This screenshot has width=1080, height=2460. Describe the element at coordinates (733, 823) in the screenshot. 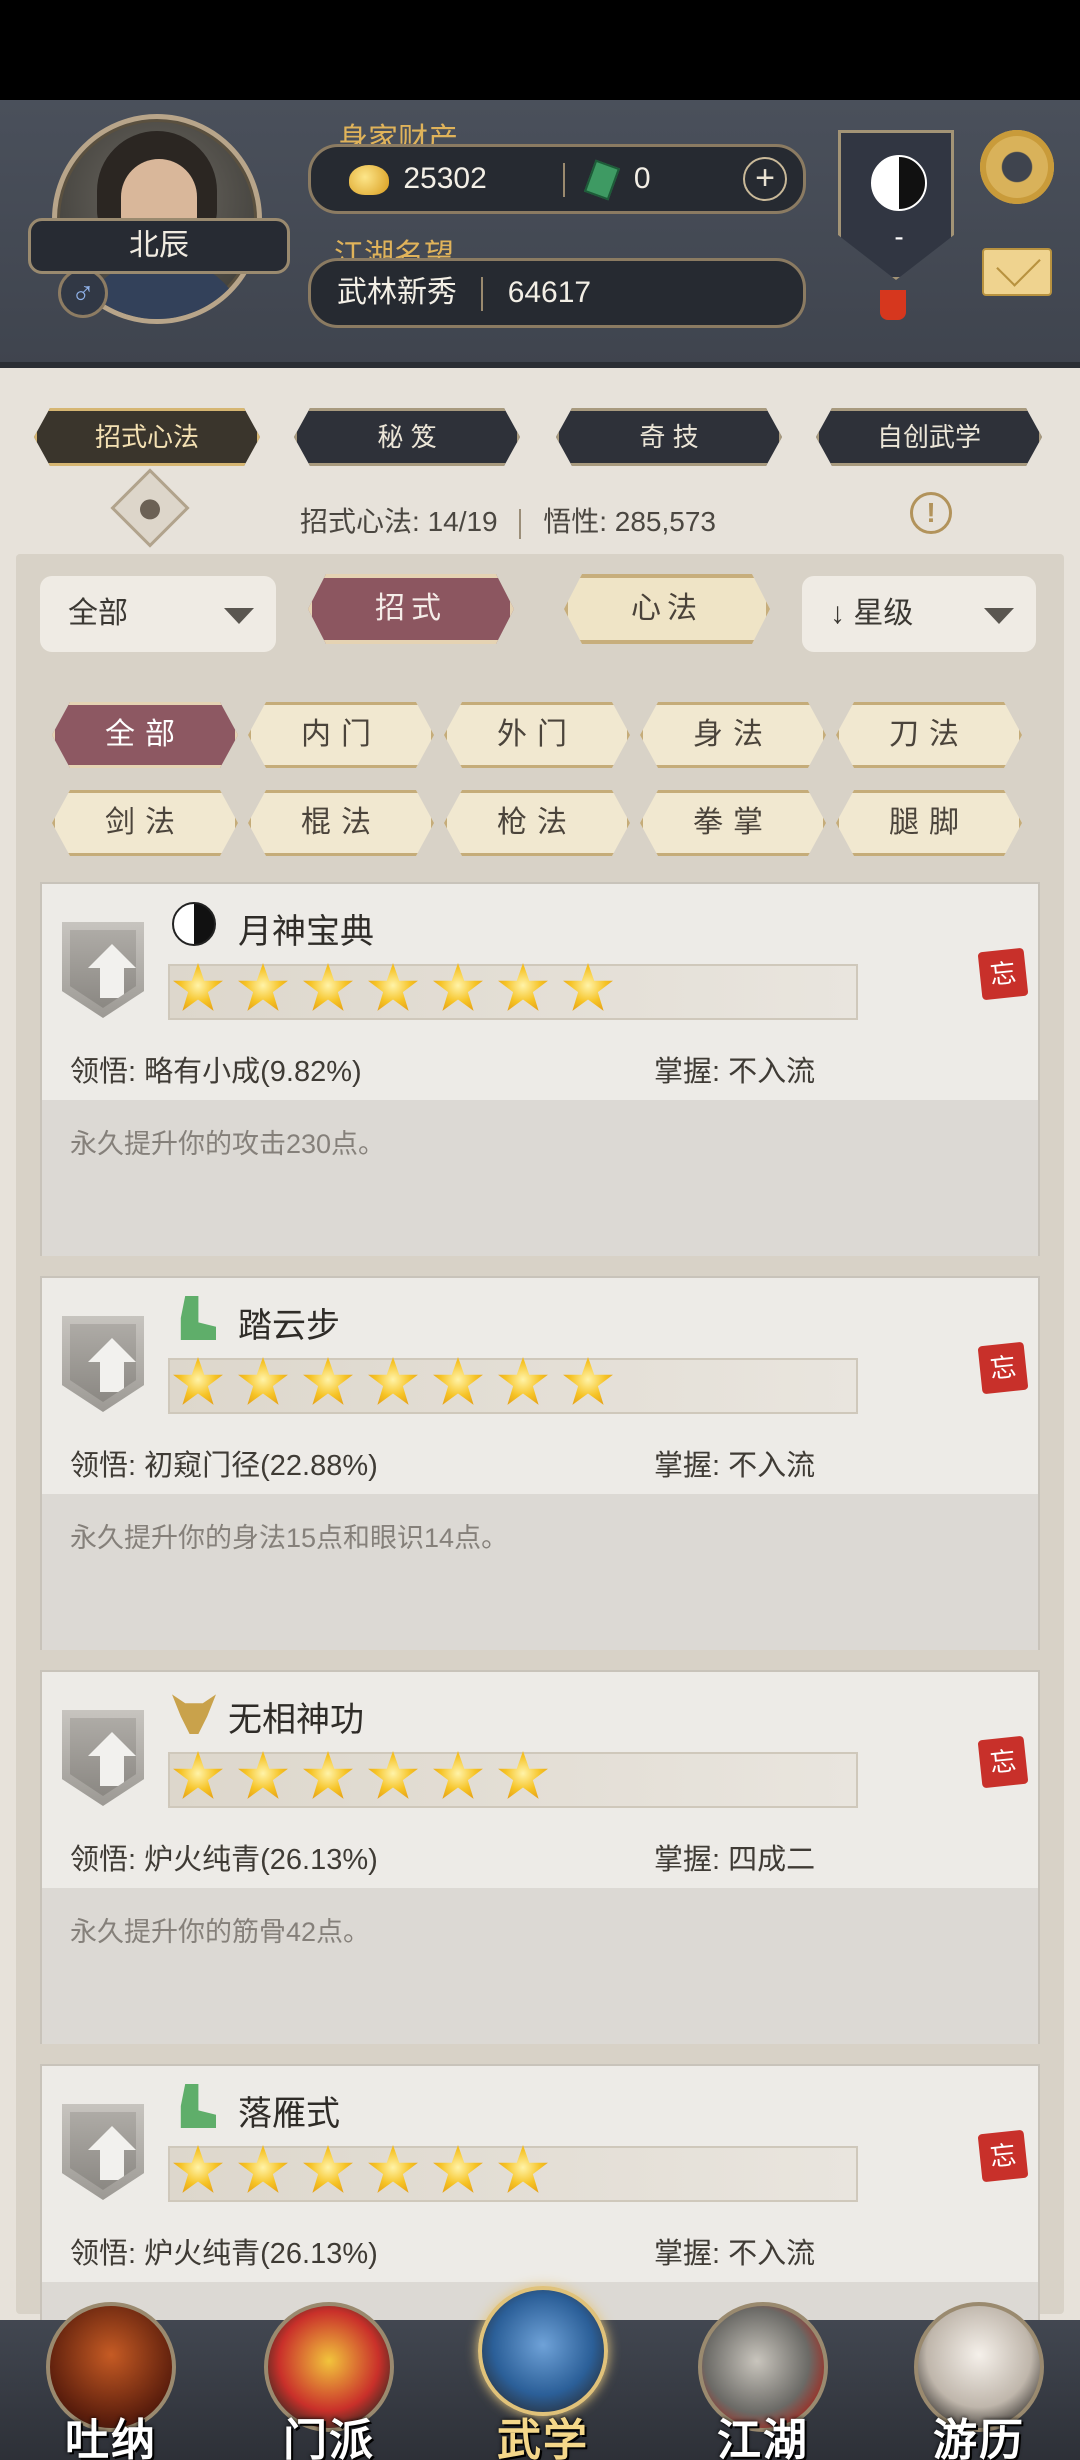

I see `category-fist: 拳掌` at that location.